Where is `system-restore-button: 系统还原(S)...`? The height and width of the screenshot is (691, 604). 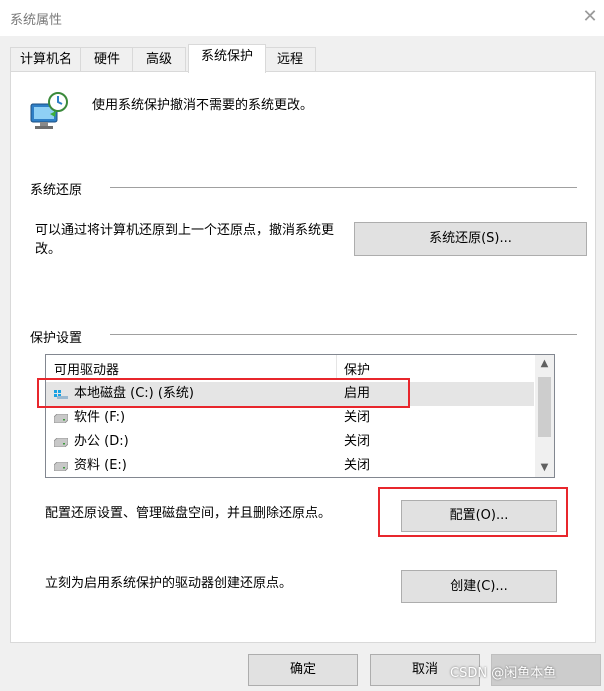 system-restore-button: 系统还原(S)... is located at coordinates (470, 239).